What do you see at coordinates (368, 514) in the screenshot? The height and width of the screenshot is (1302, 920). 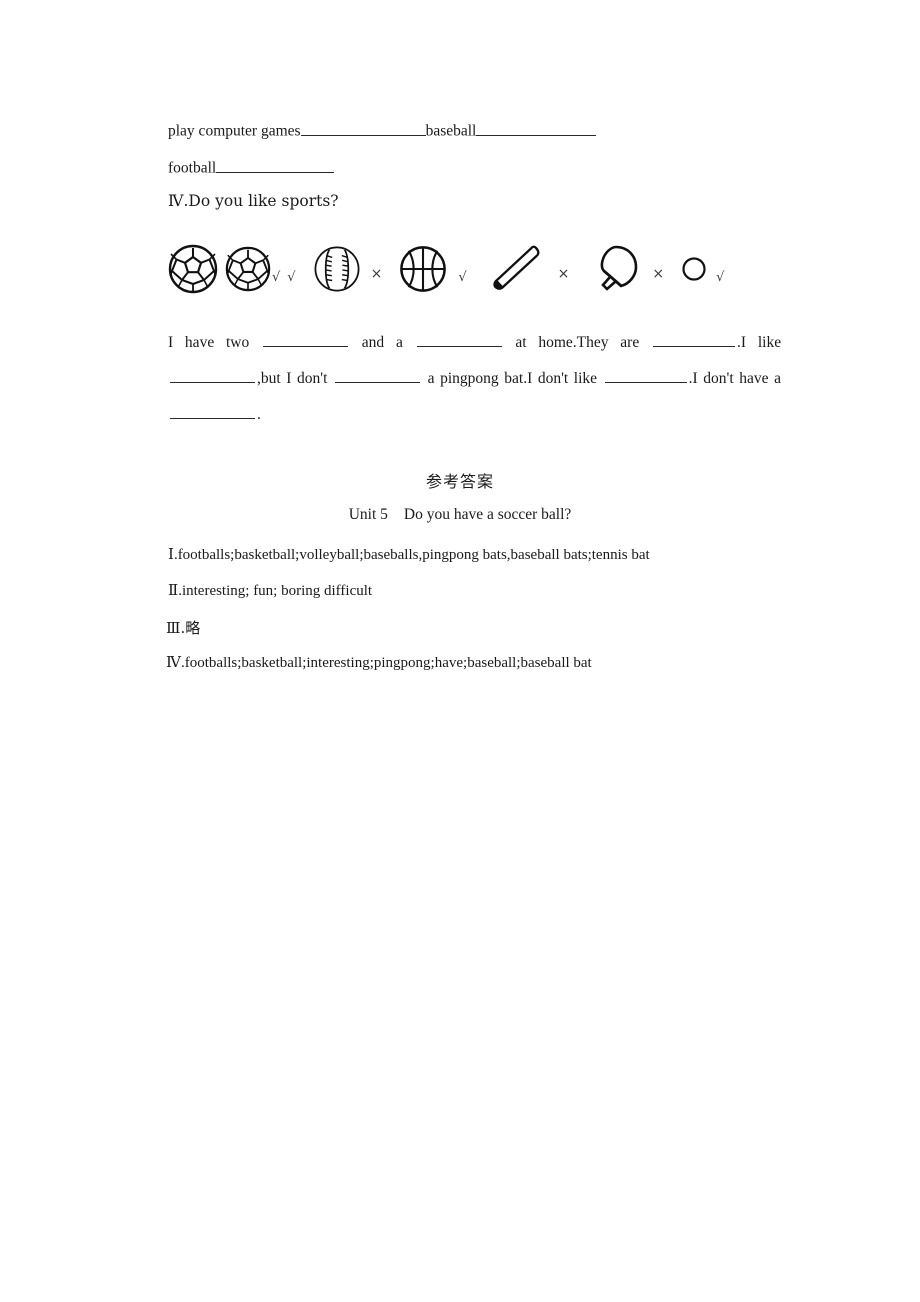 I see `unit-number: Unit 5` at bounding box center [368, 514].